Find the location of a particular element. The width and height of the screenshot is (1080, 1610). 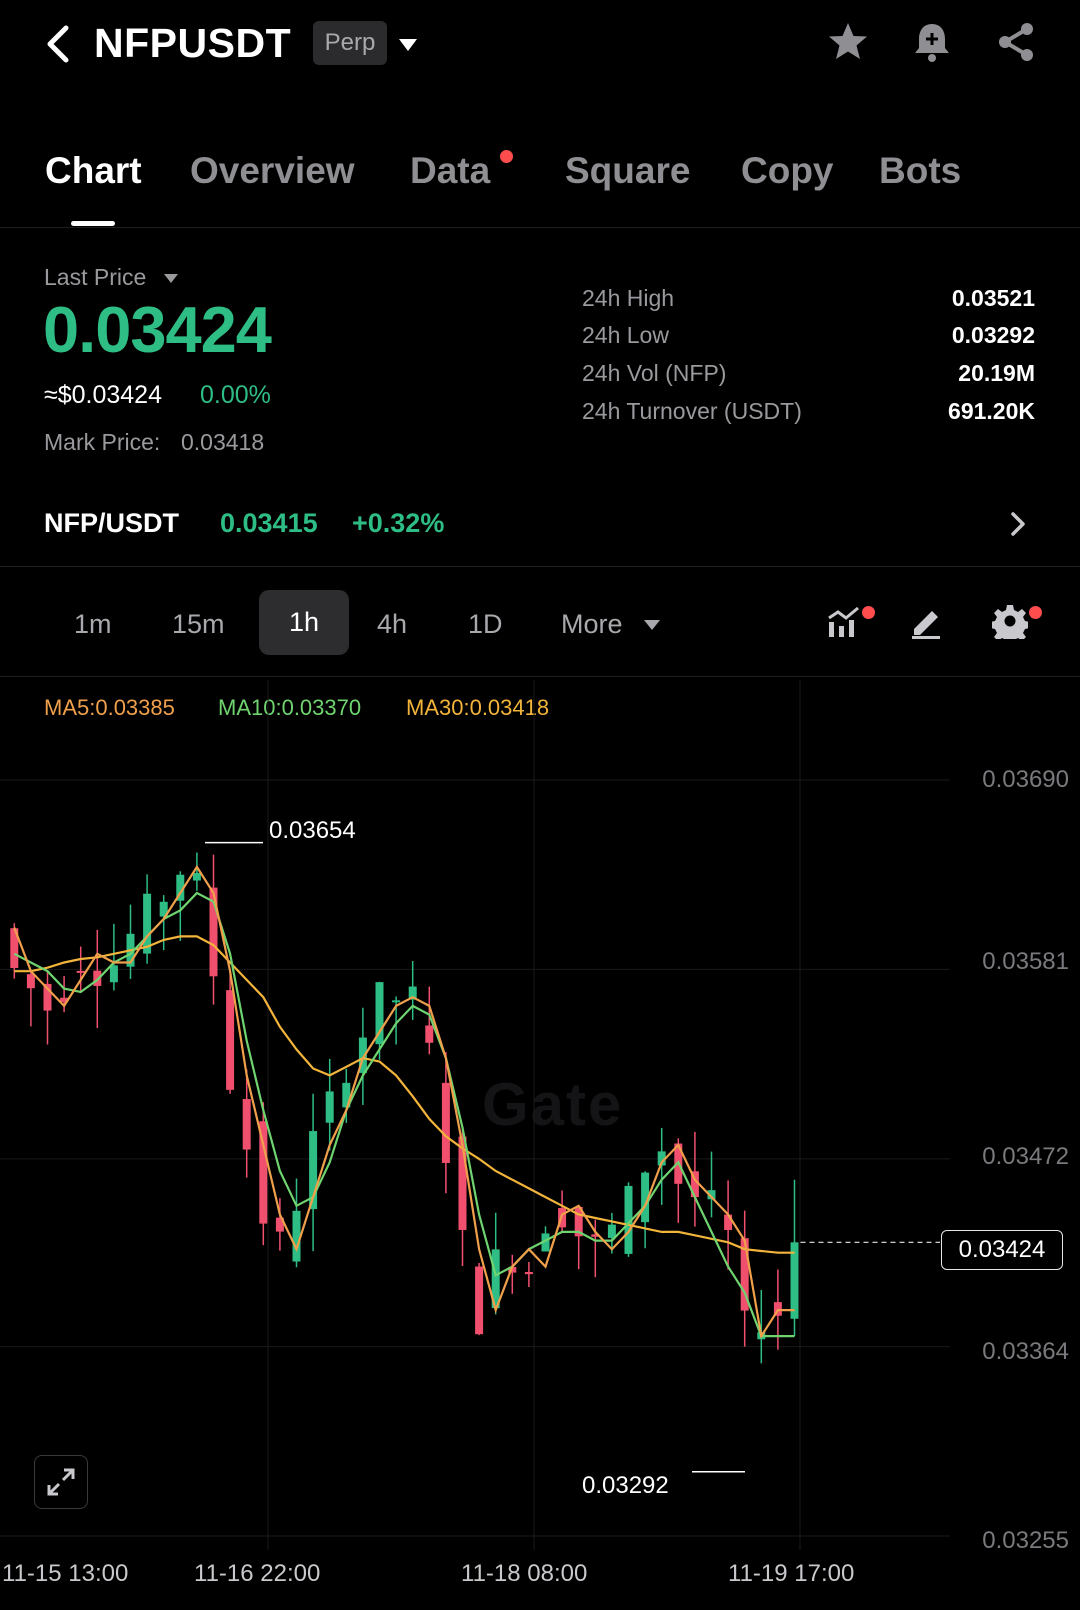

current-price-tag: 0.03424 is located at coordinates (1002, 1250).